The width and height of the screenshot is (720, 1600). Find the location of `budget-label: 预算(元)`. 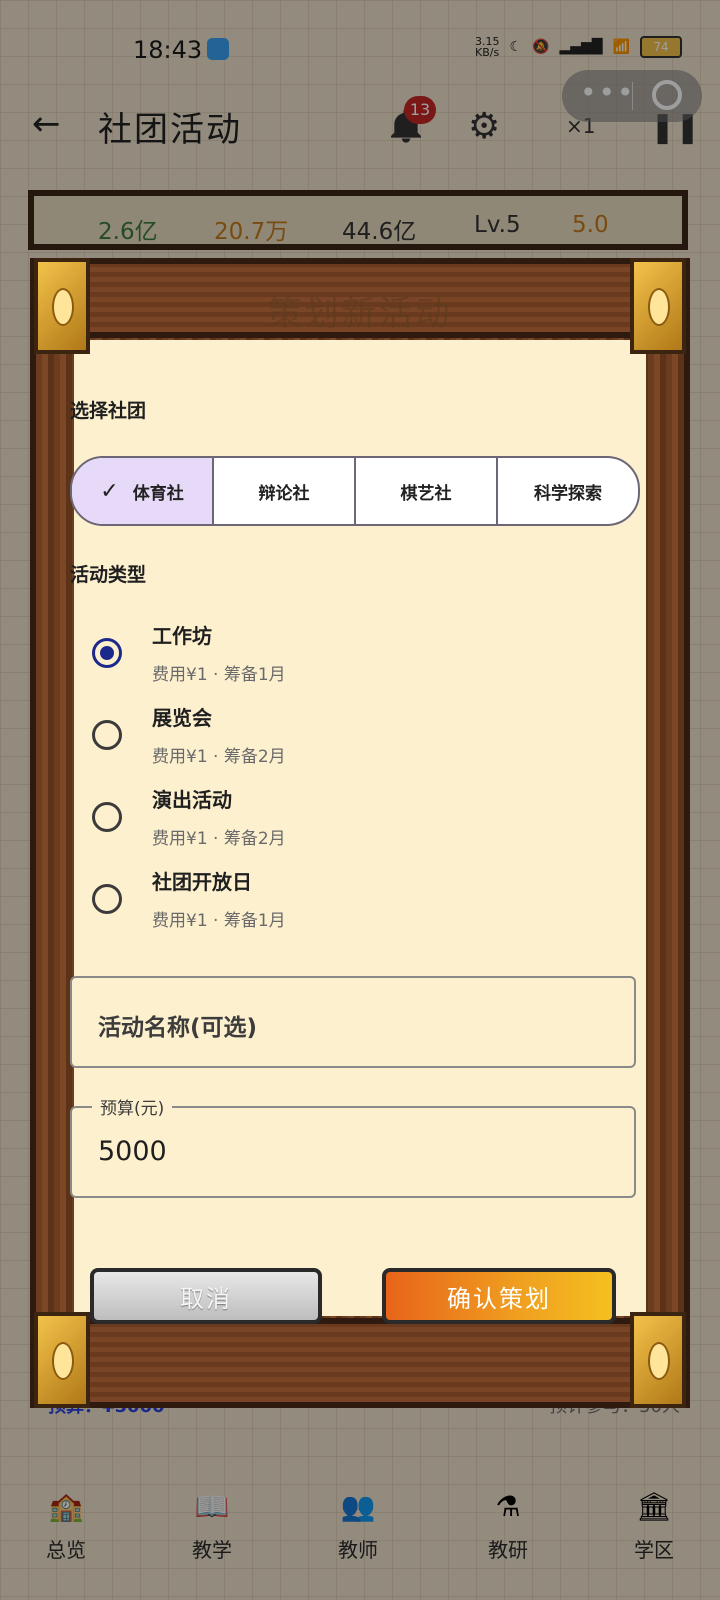

budget-label: 预算(元) is located at coordinates (132, 1106).